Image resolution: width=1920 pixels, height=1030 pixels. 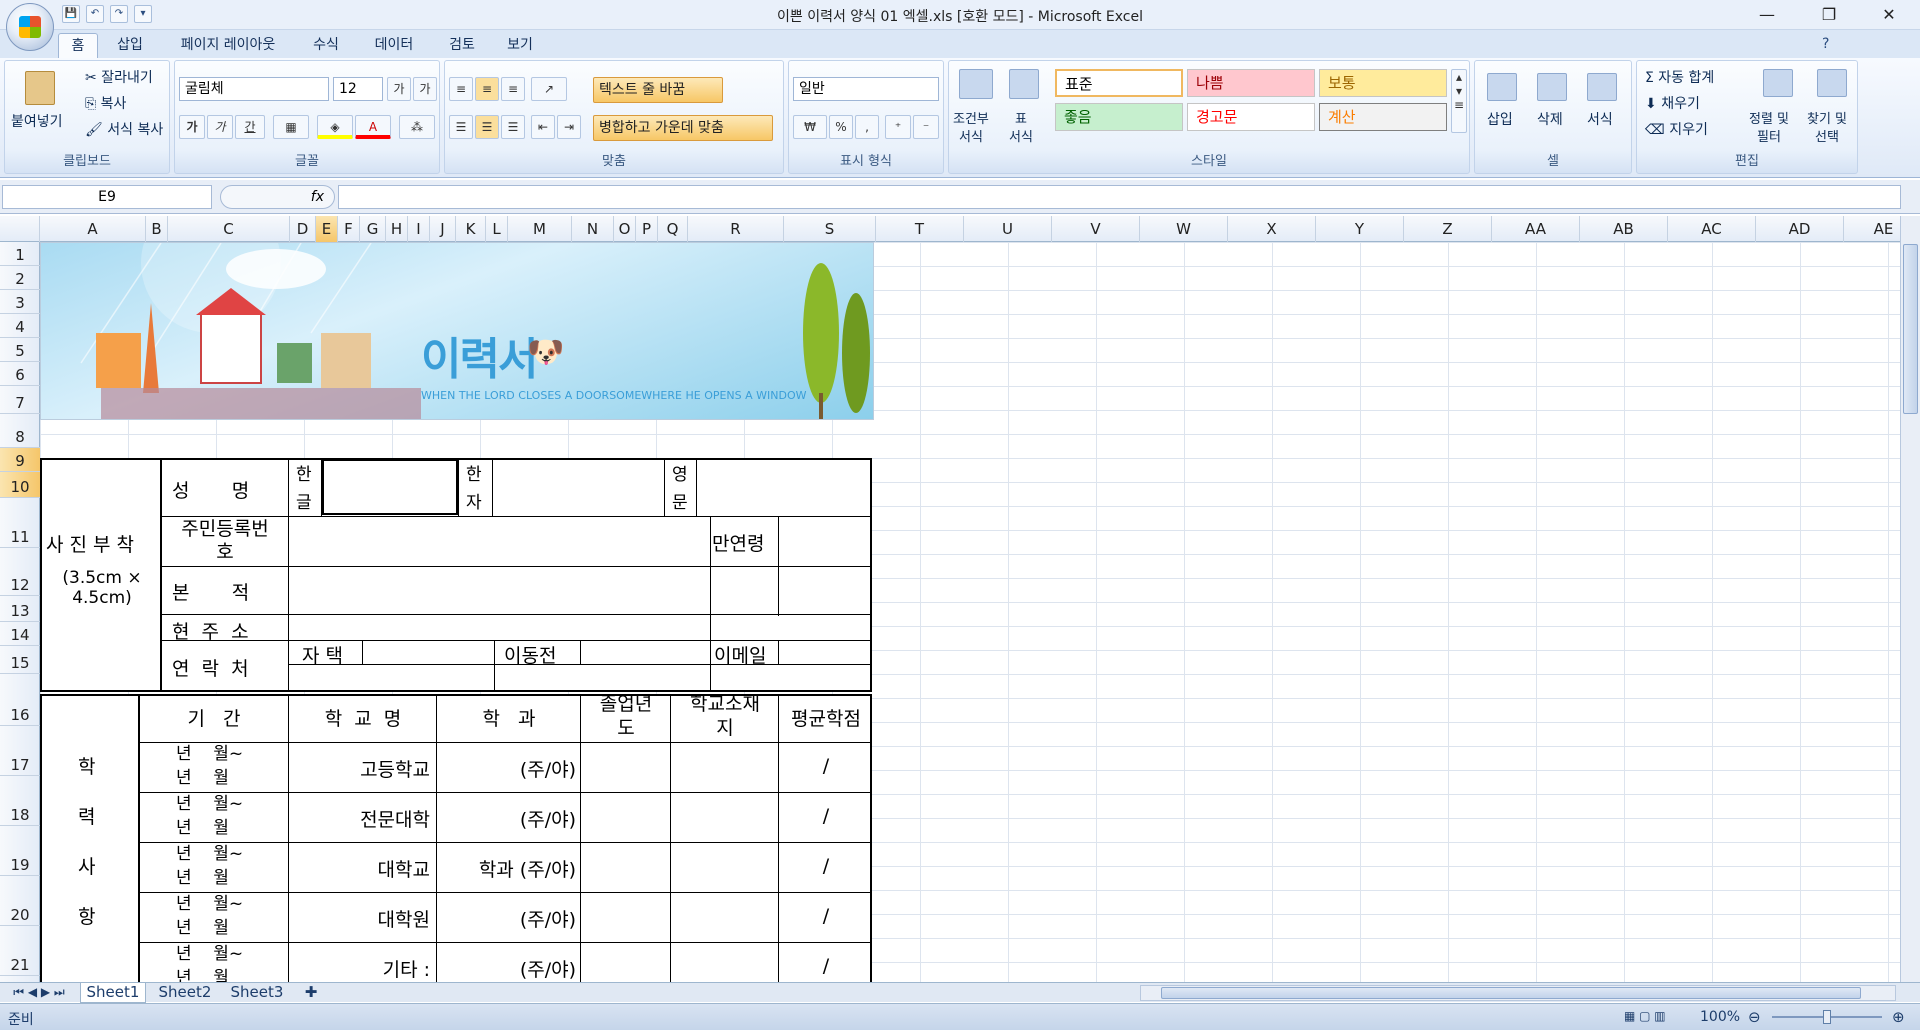 I want to click on align-center-button: ☰, so click(x=487, y=127).